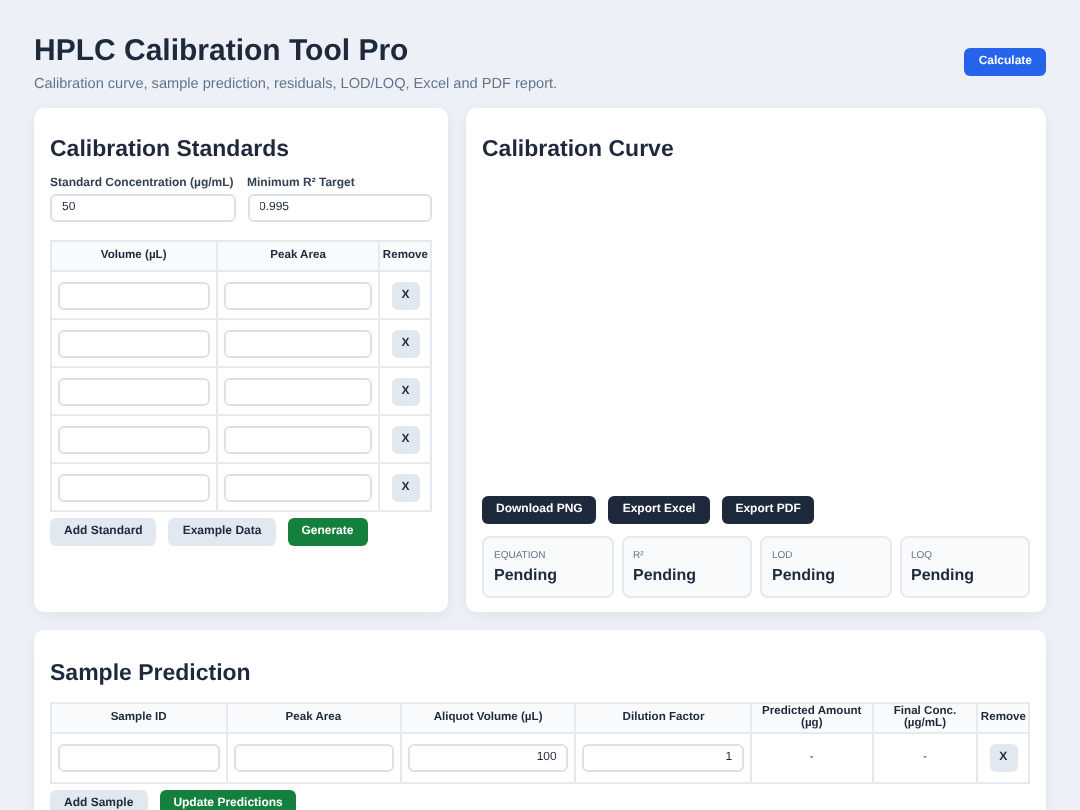  Describe the element at coordinates (151, 674) in the screenshot. I see `card-title: Sample Prediction` at that location.